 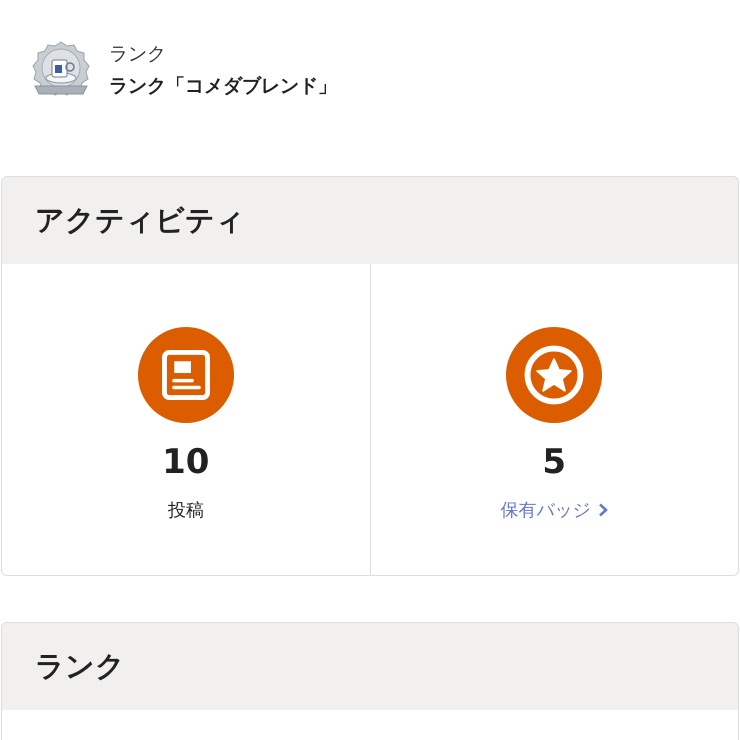 I want to click on section-title: ランク, so click(x=370, y=666).